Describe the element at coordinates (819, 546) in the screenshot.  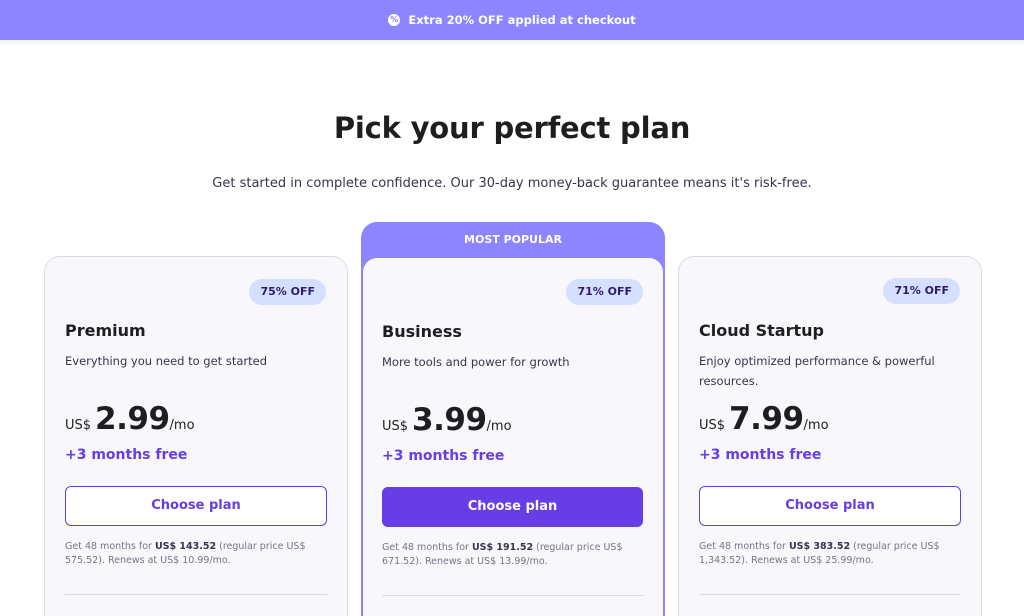
I see `fine-print-total: US$ 383.52` at that location.